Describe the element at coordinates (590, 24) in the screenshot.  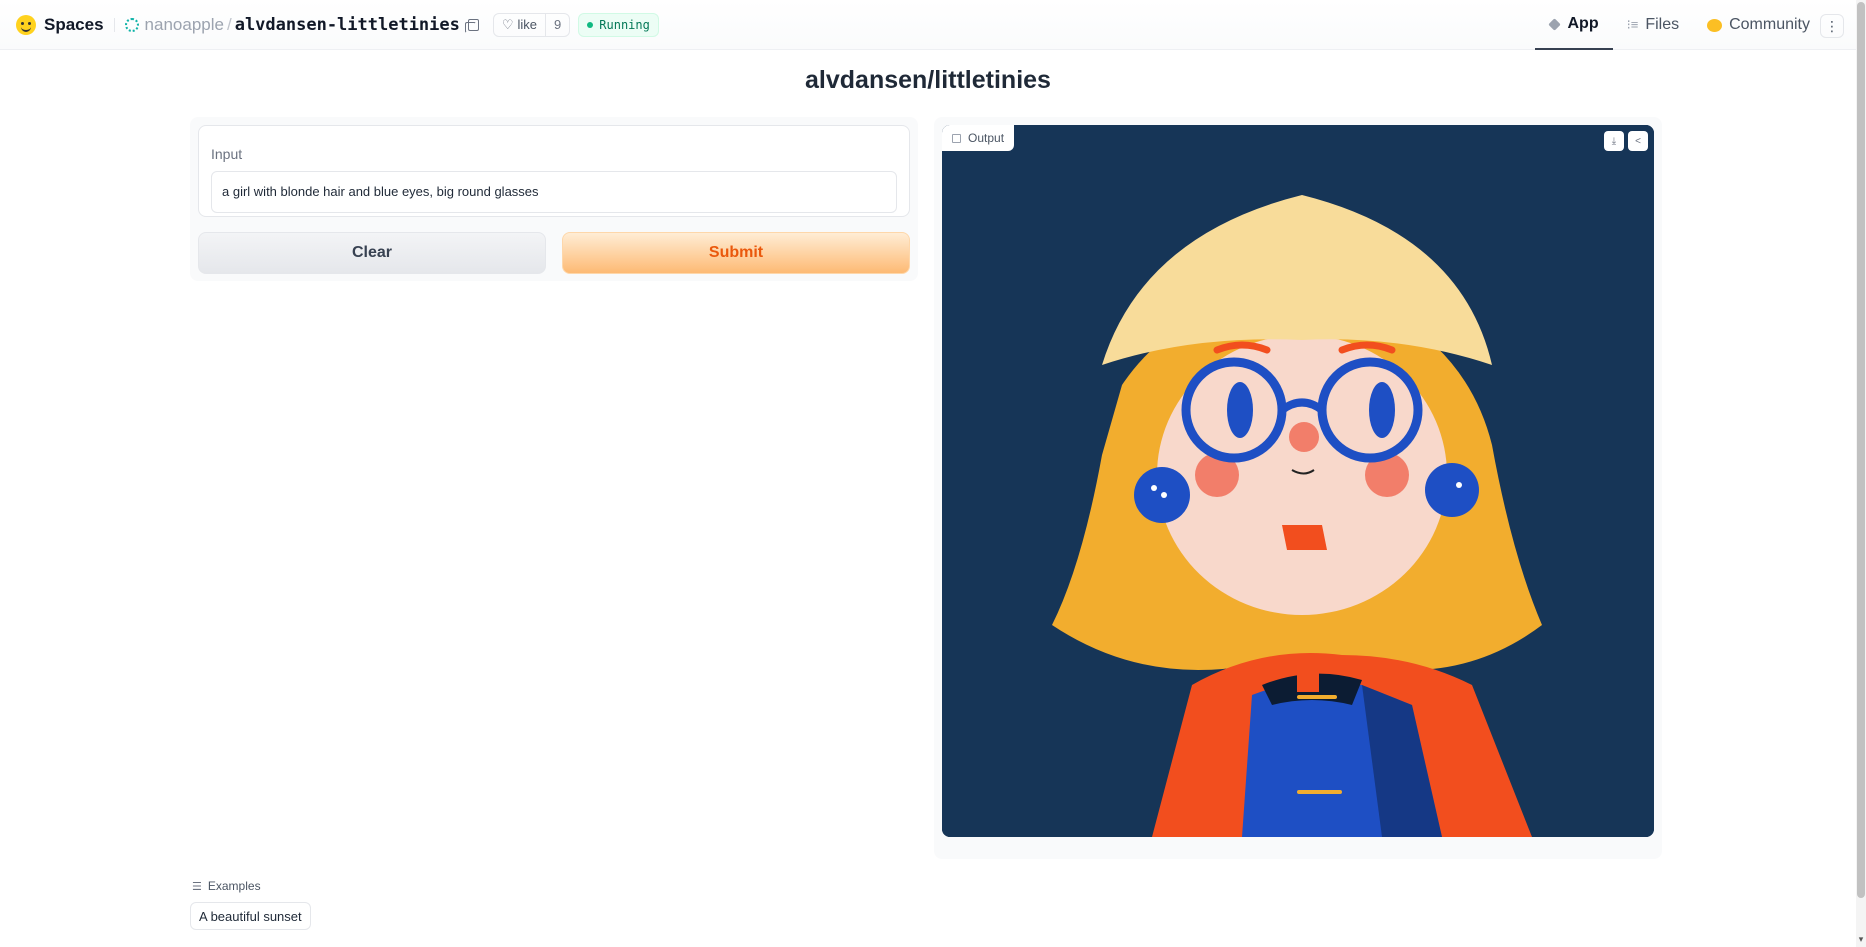
I see `status-dot-icon` at that location.